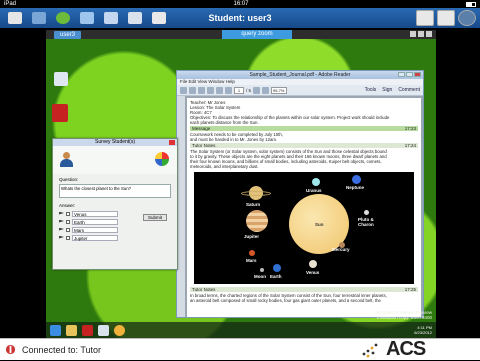 The width and height of the screenshot is (480, 361). What do you see at coordinates (409, 90) in the screenshot?
I see `comment-link: Comment` at bounding box center [409, 90].